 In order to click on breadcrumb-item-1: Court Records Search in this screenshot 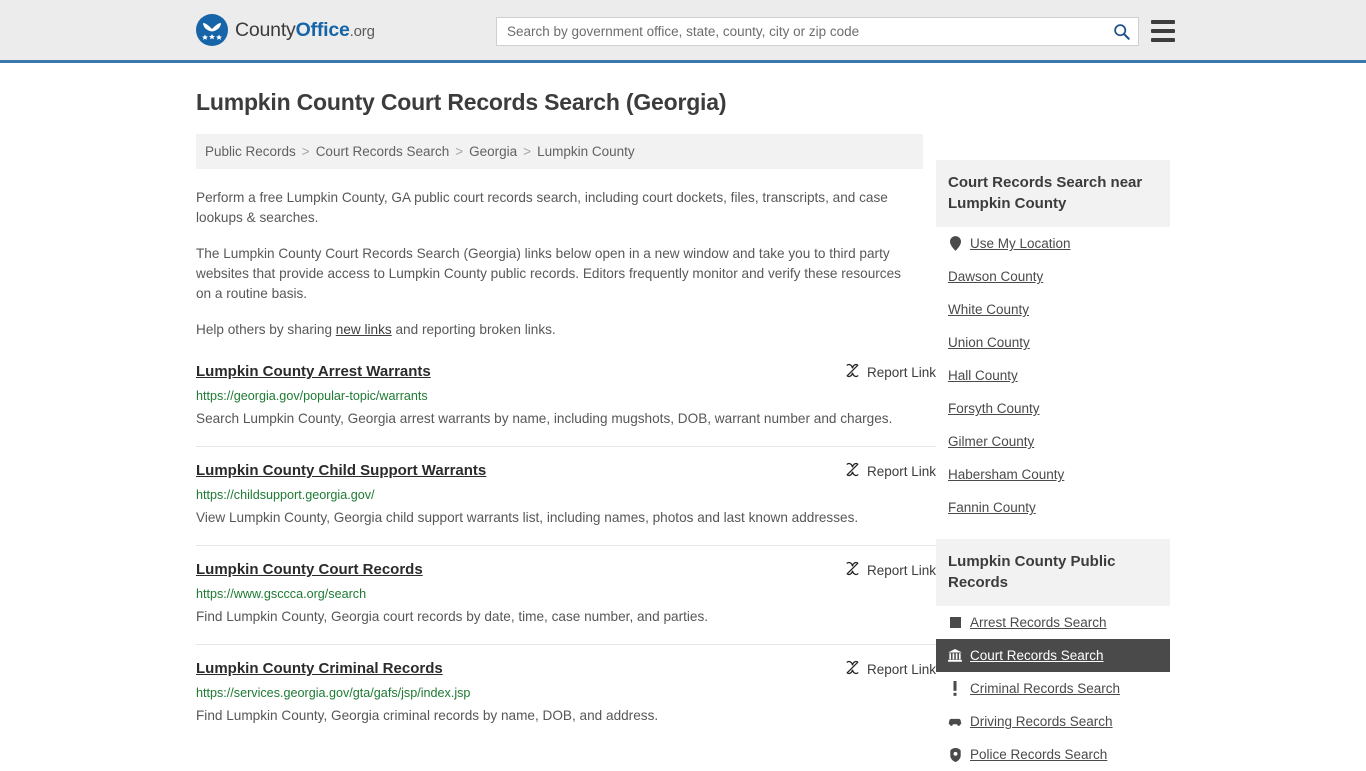, I will do `click(383, 151)`.